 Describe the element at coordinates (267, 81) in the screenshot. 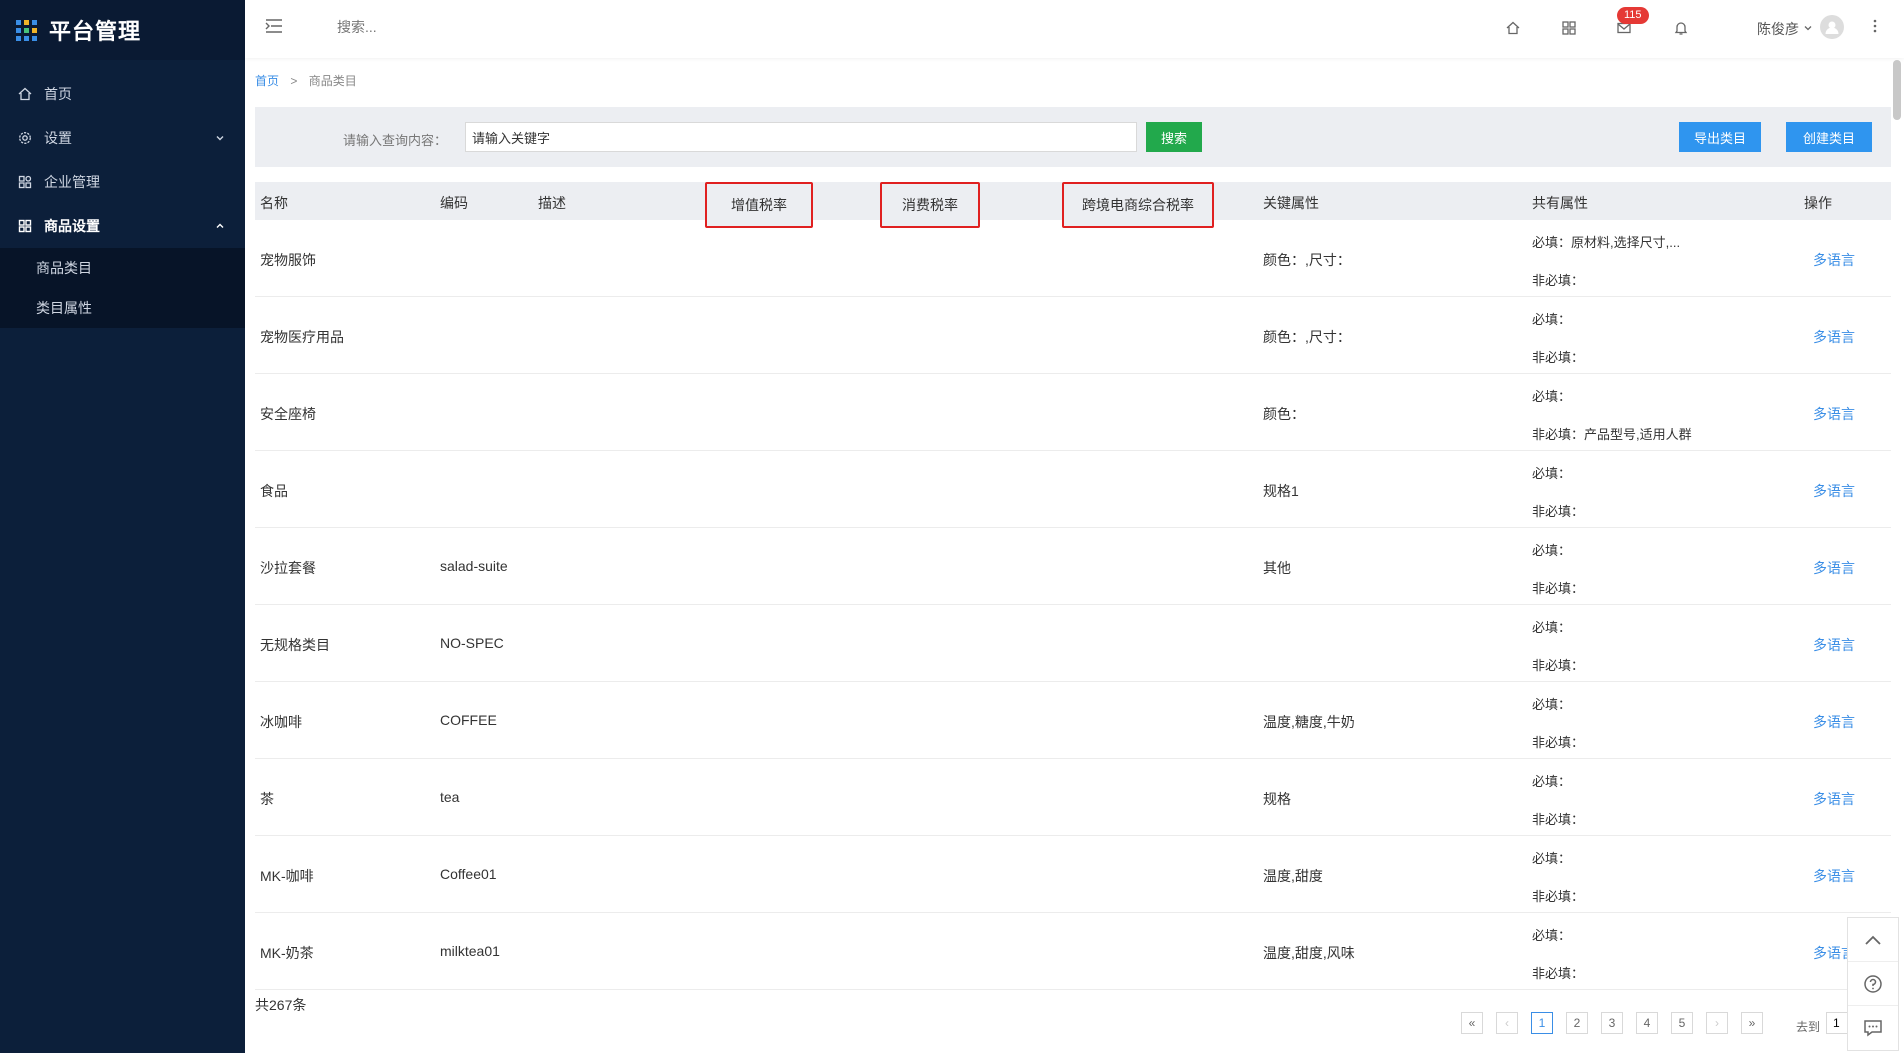

I see `breadcrumb-home-link: 首页` at that location.